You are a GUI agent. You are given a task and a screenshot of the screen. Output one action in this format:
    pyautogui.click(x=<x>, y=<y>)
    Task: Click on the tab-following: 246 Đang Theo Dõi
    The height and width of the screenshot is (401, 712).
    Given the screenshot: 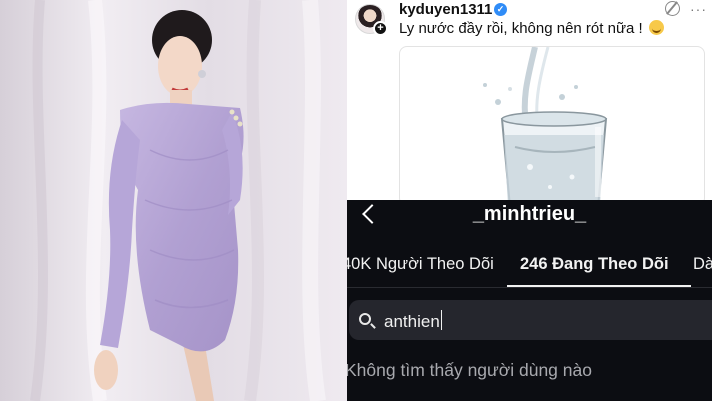 What is the action you would take?
    pyautogui.click(x=594, y=264)
    